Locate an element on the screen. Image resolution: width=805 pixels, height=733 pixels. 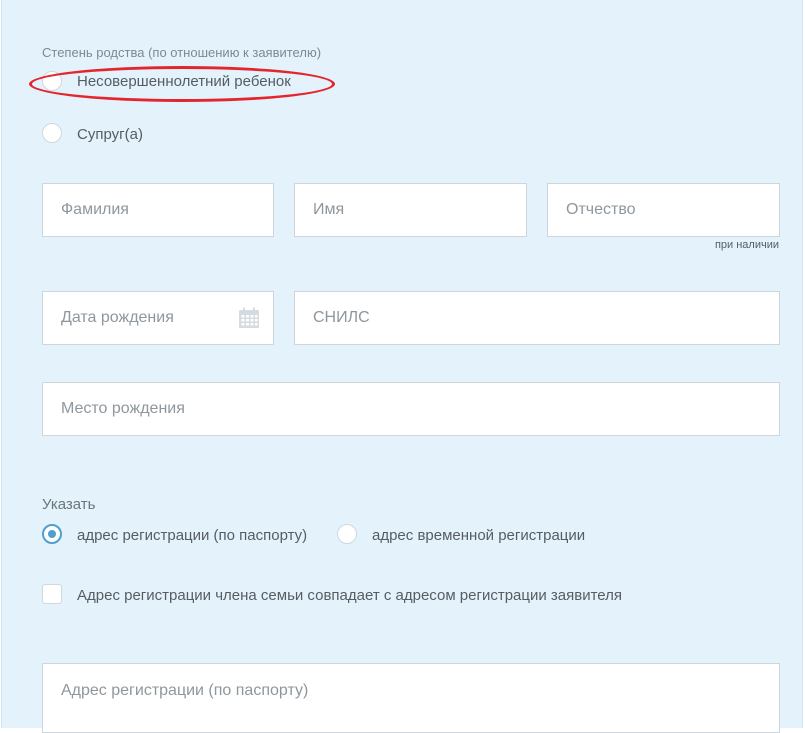
radio-minor-child-label: Несовершеннолетний ребенок is located at coordinates (184, 81).